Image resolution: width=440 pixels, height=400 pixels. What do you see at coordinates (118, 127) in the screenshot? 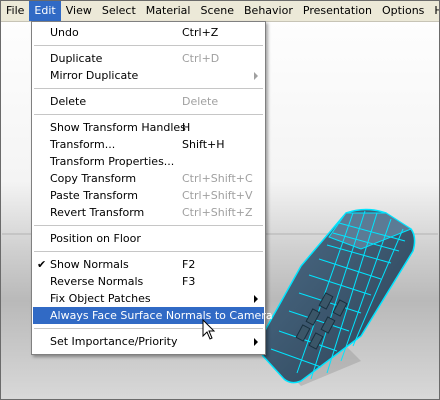
I see `menu-item-label: Show Transform Handles` at bounding box center [118, 127].